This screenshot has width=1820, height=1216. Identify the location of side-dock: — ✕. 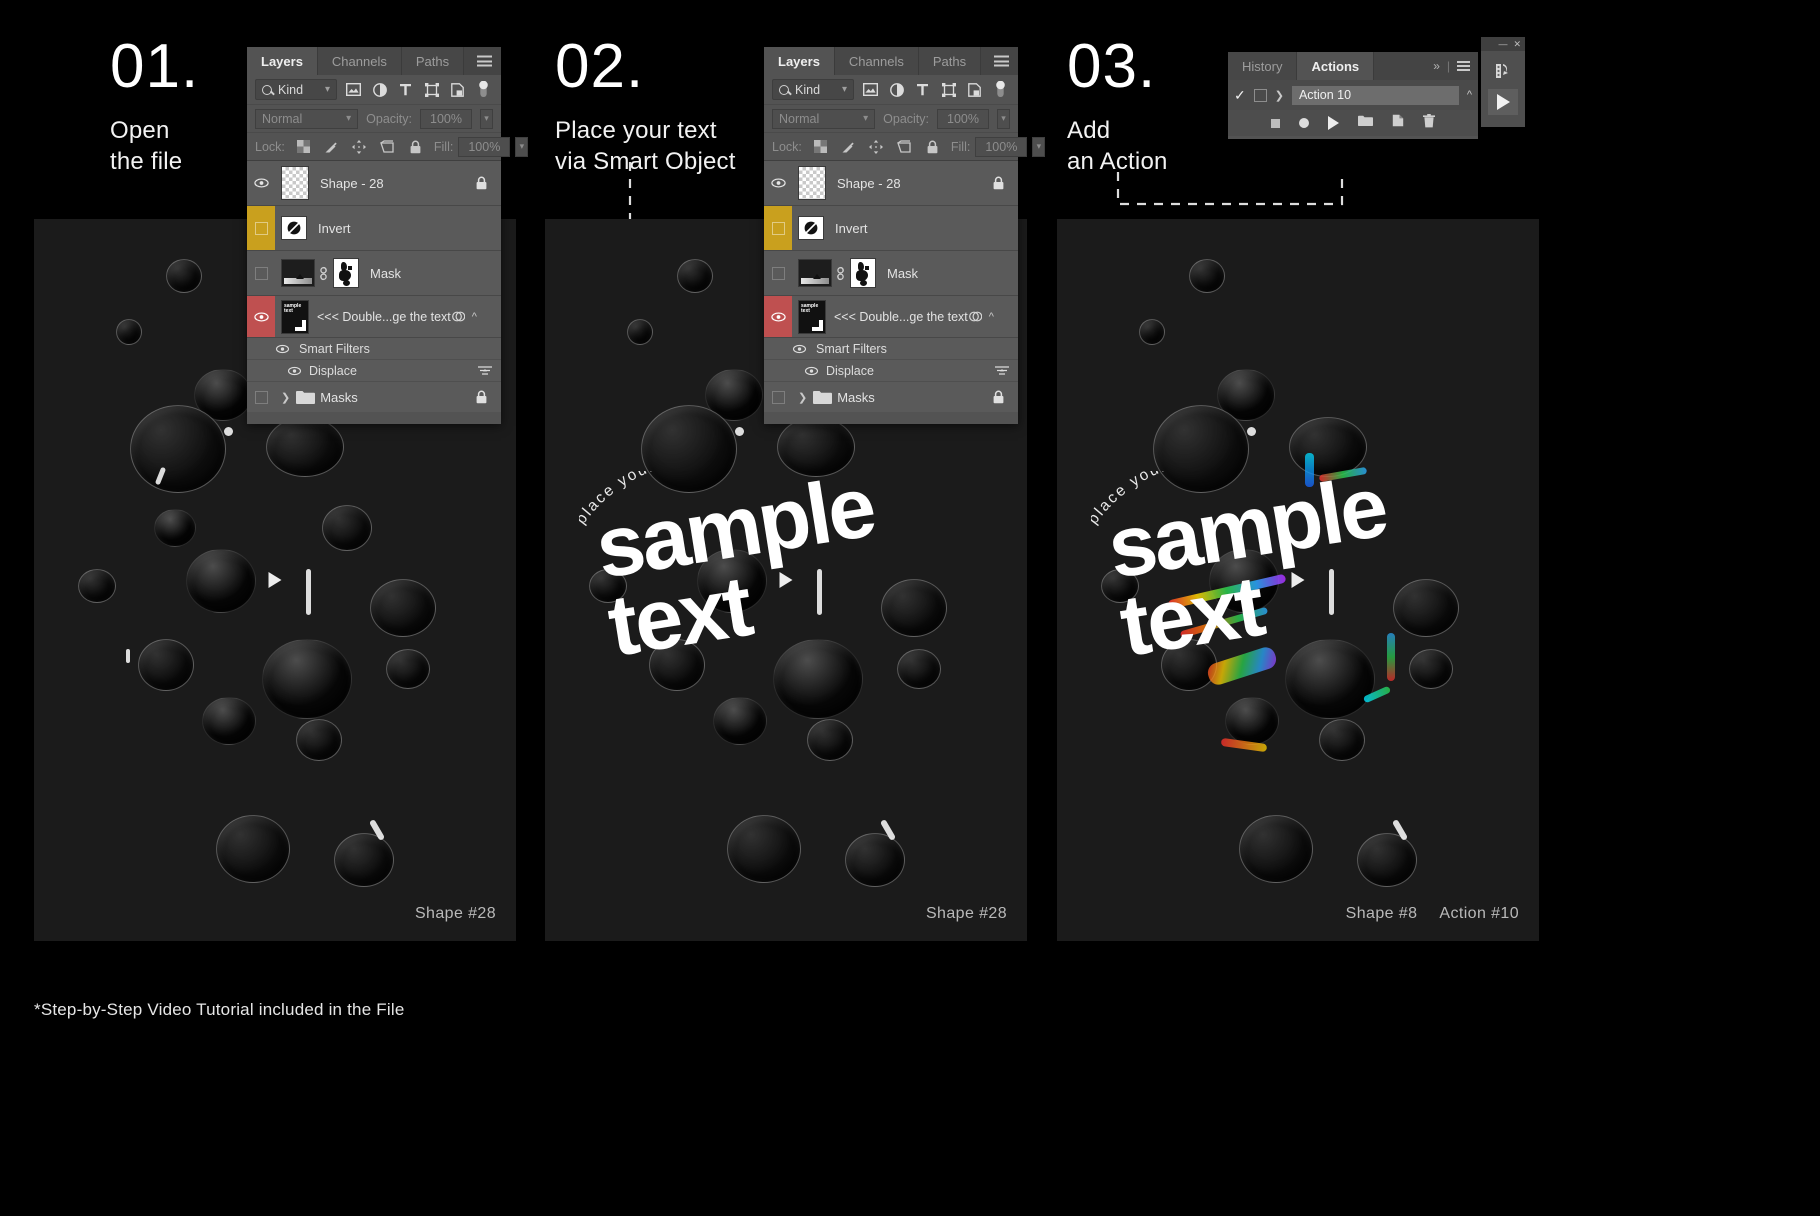
(1503, 82).